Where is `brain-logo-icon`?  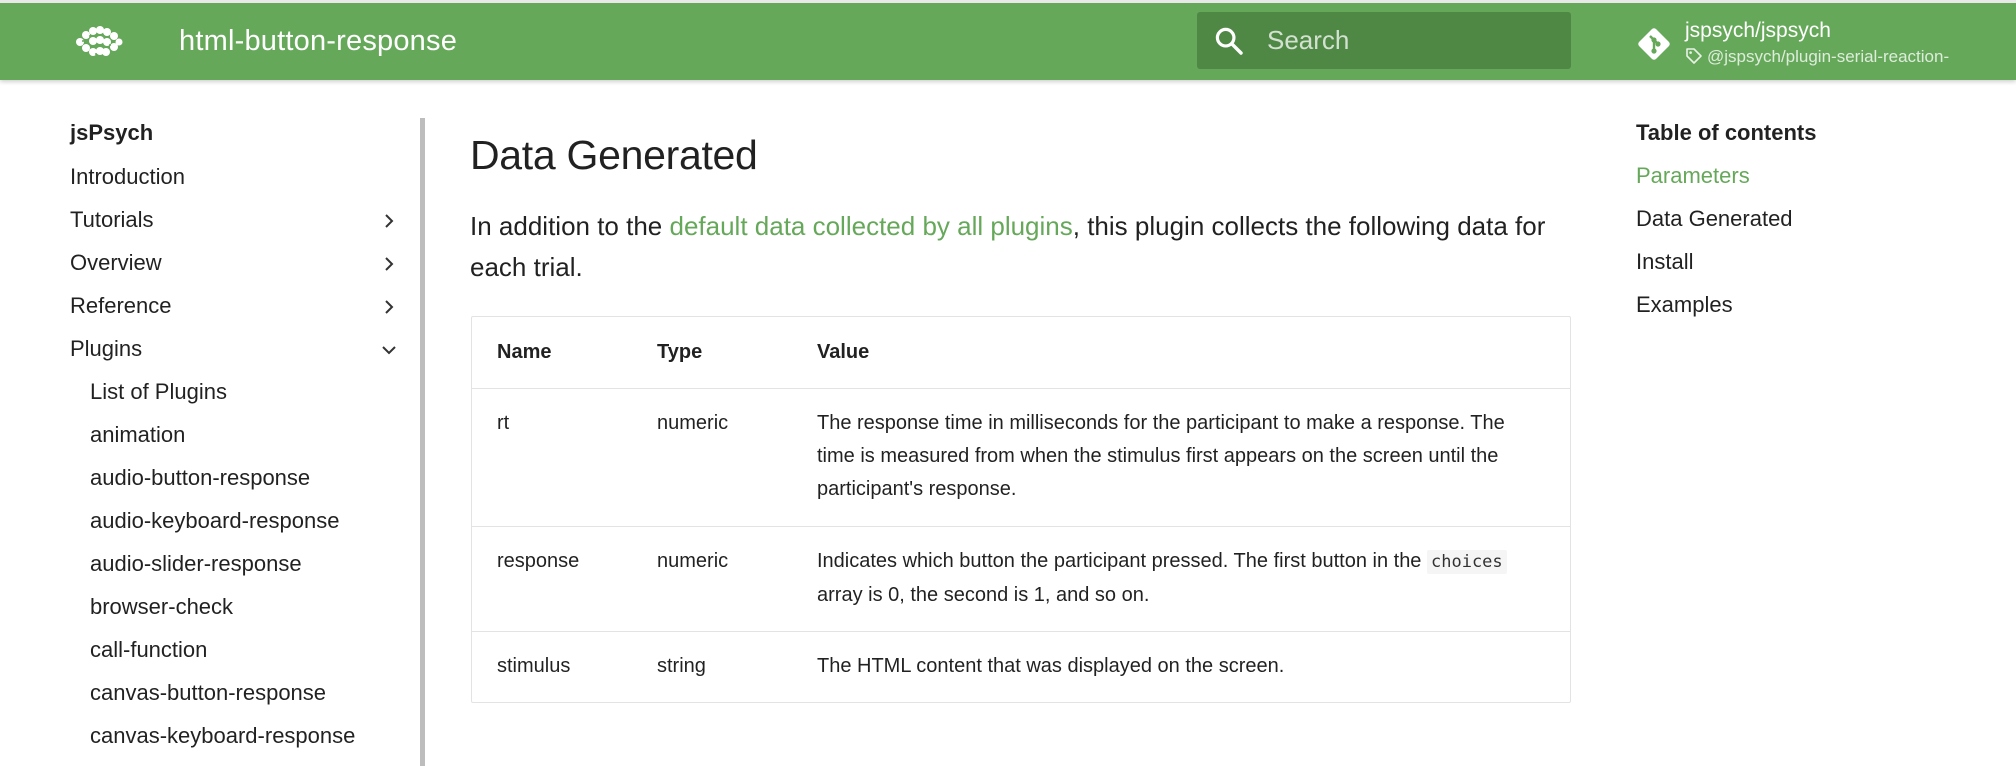
brain-logo-icon is located at coordinates (99, 42).